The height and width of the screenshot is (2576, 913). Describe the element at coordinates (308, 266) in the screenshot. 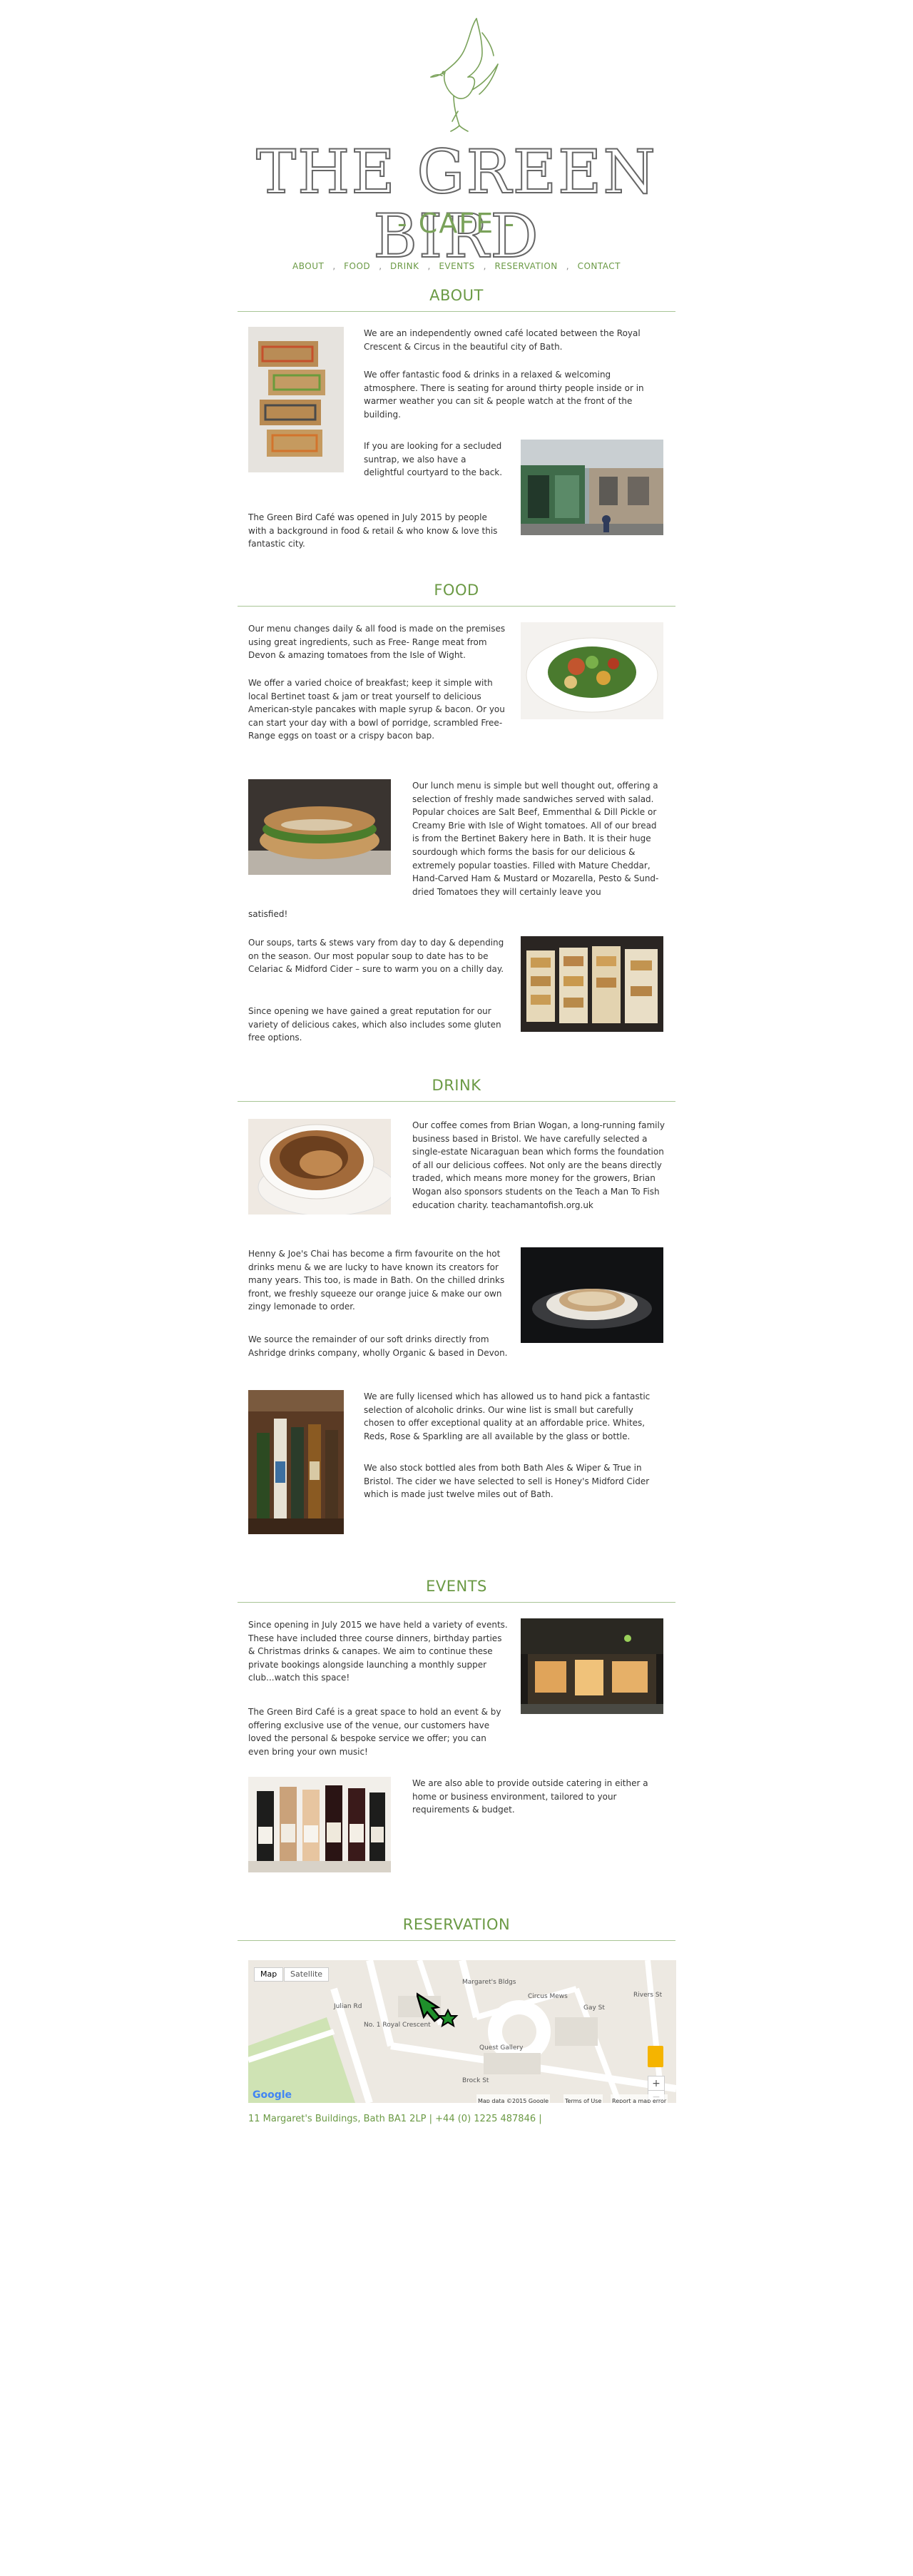

I see `nav-item-about: ABOUT` at that location.